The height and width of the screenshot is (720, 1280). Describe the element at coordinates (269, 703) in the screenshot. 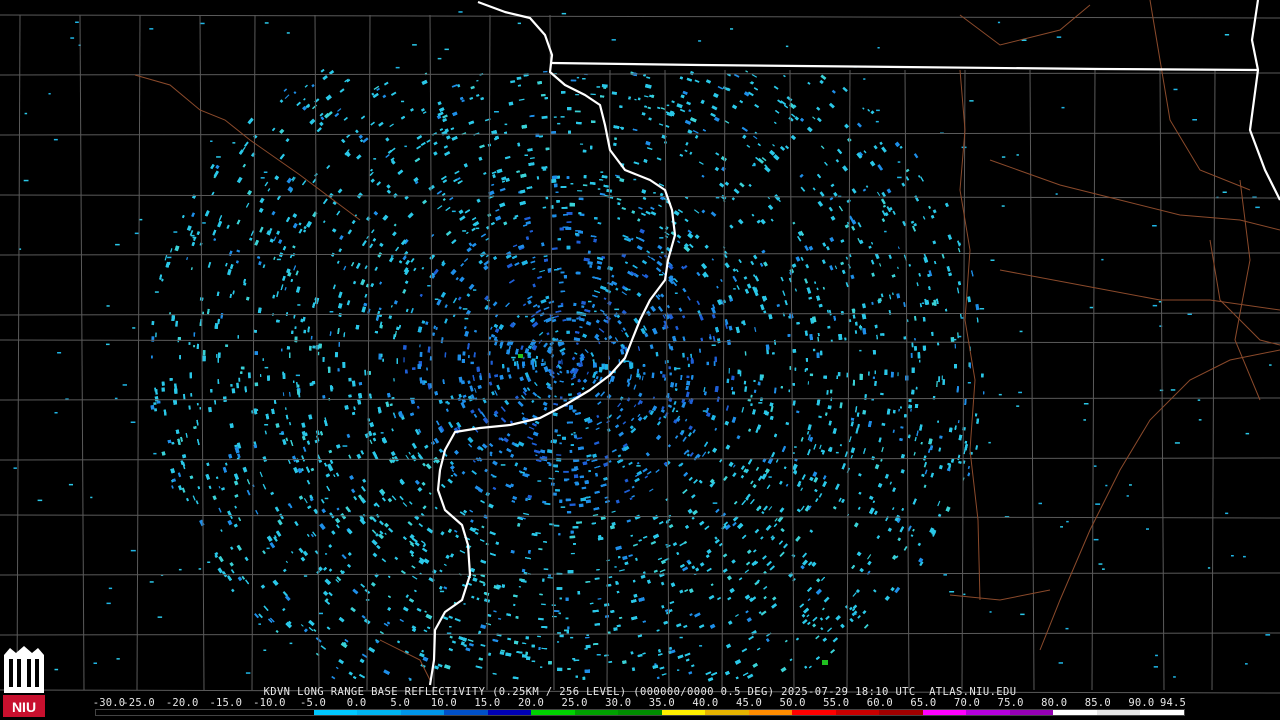

I see `colorbar-tick: -10.0` at that location.